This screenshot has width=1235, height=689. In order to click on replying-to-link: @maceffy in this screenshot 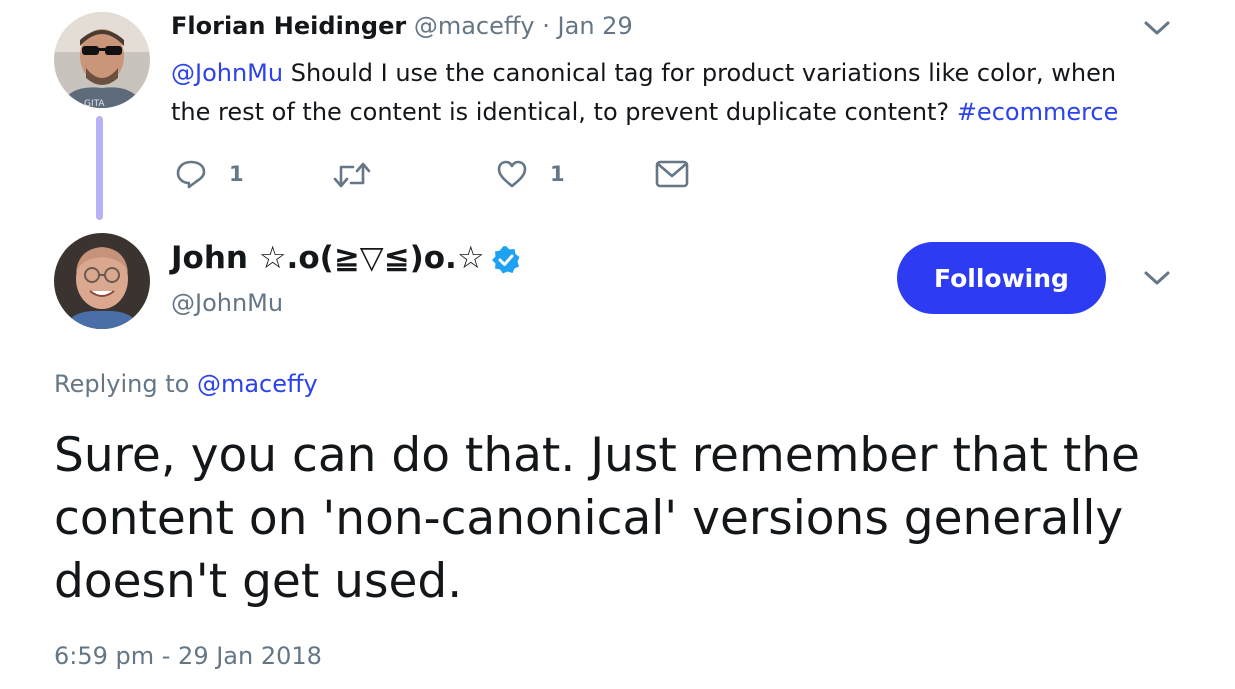, I will do `click(257, 384)`.